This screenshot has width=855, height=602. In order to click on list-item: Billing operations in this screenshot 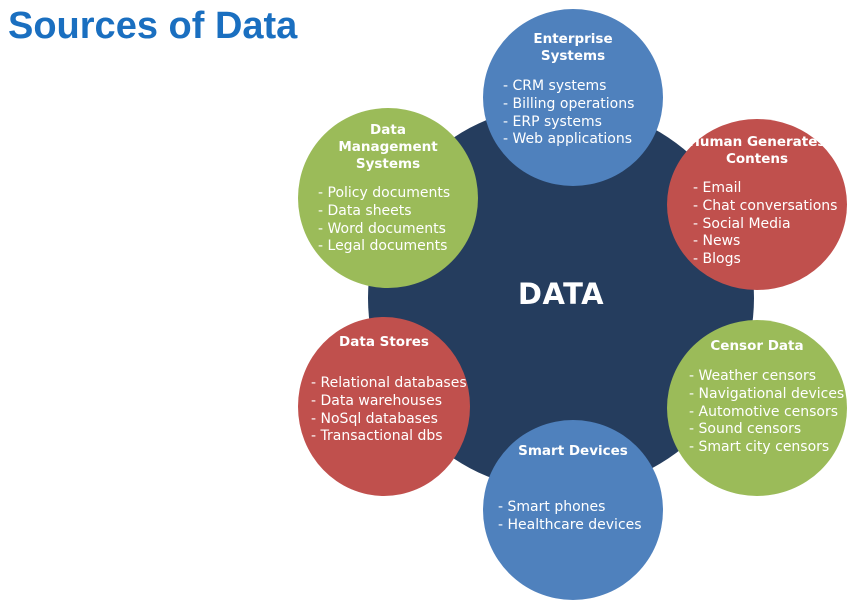, I will do `click(569, 105)`.